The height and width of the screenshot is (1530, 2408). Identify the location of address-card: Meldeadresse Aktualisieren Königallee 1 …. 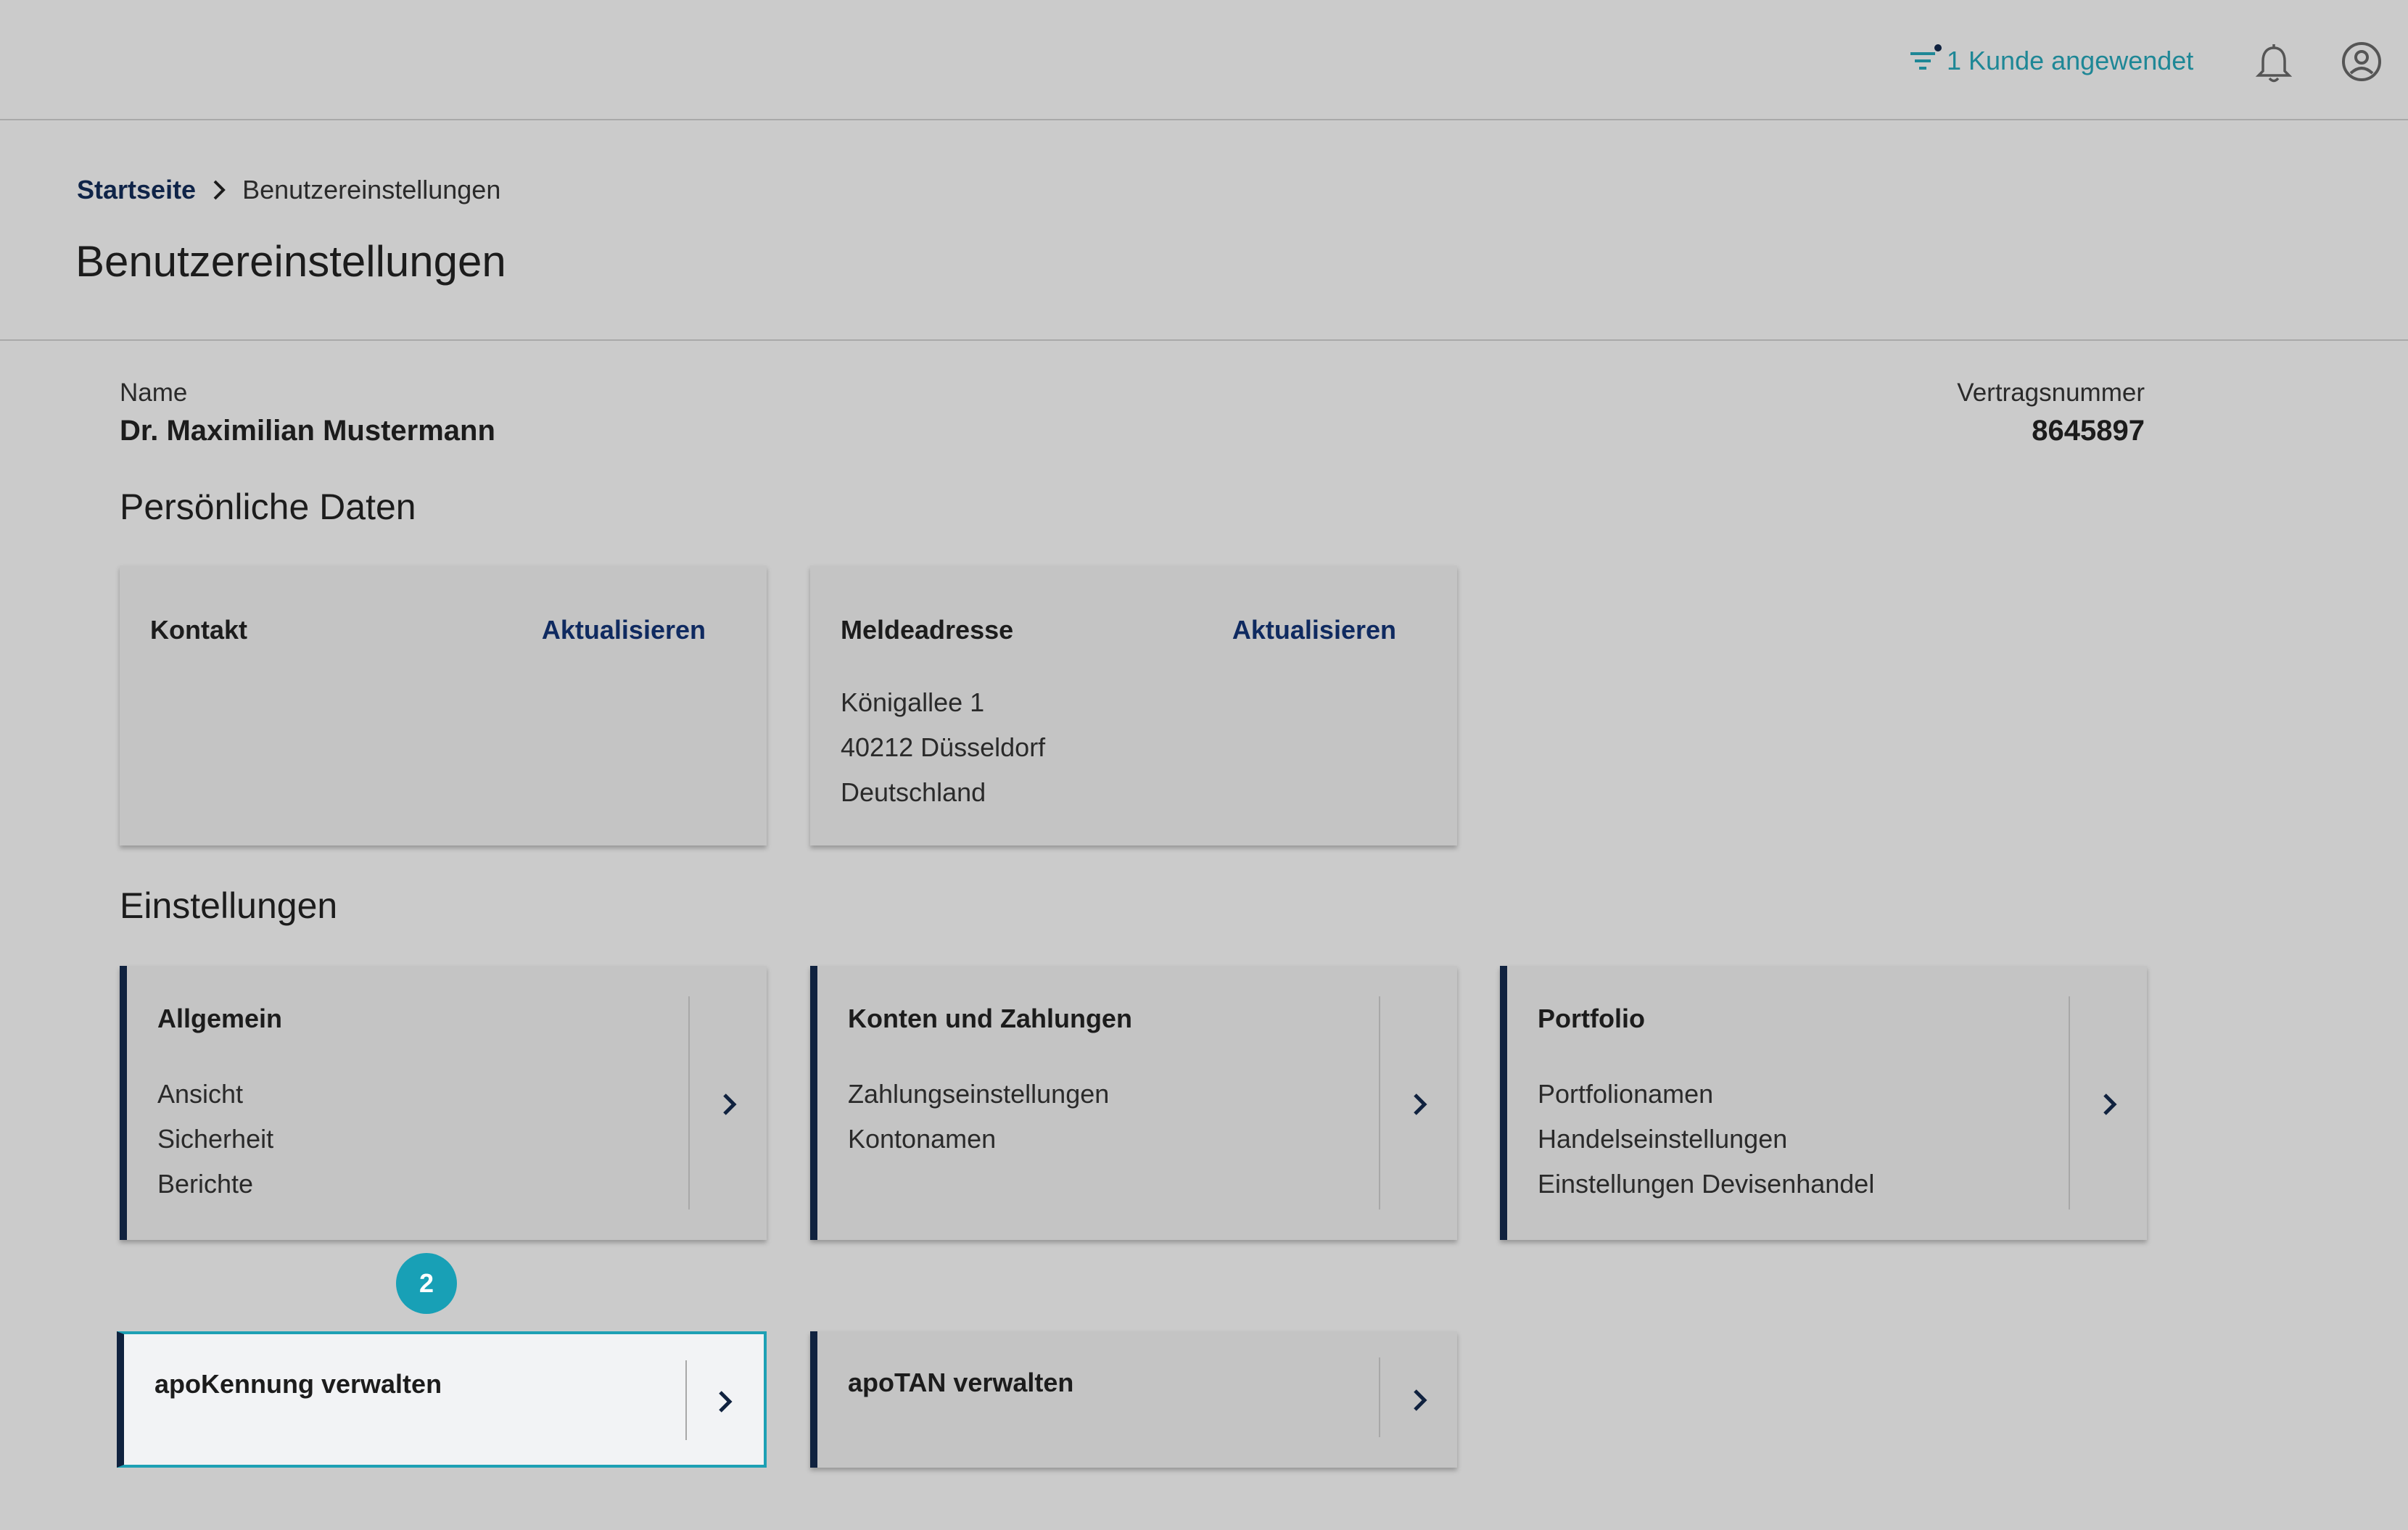
(1133, 705).